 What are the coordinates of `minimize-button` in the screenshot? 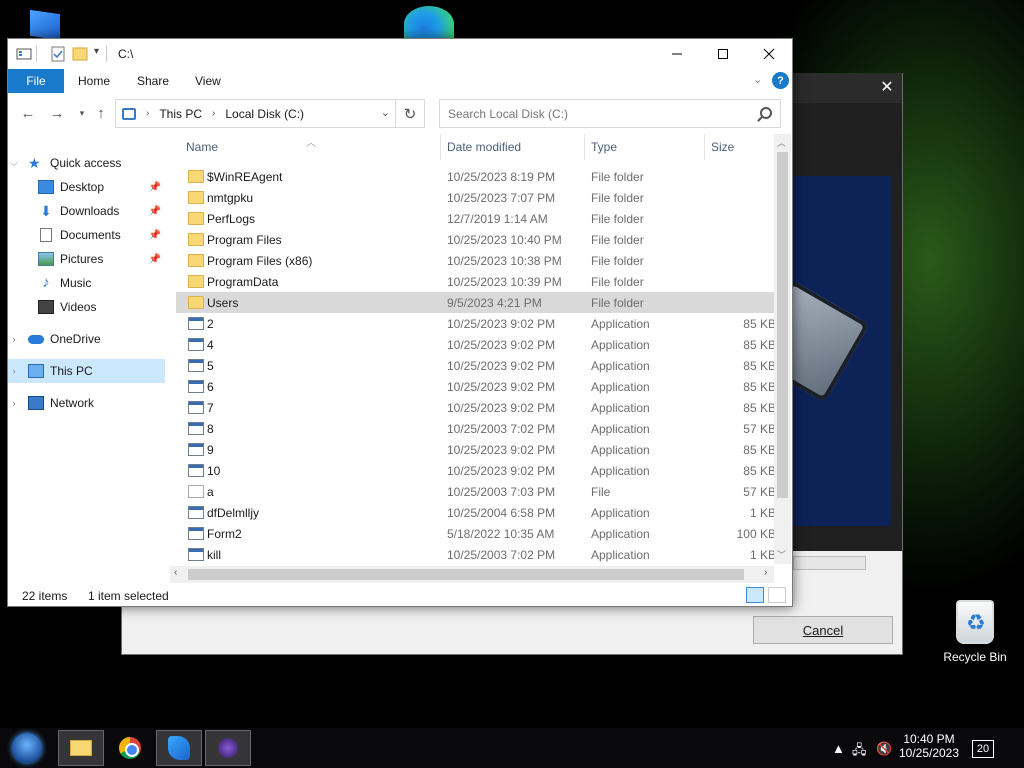 It's located at (677, 54).